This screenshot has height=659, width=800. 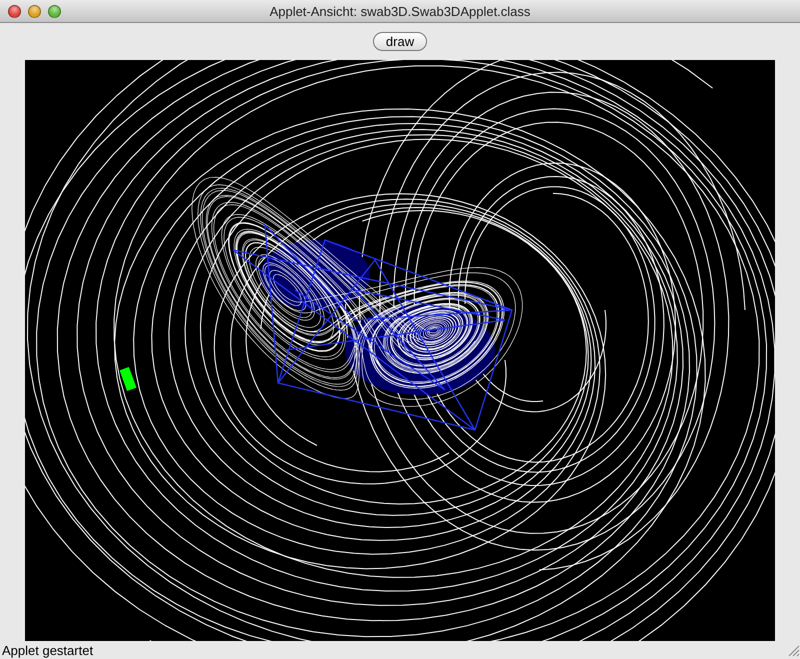 I want to click on minimize-button, so click(x=34, y=11).